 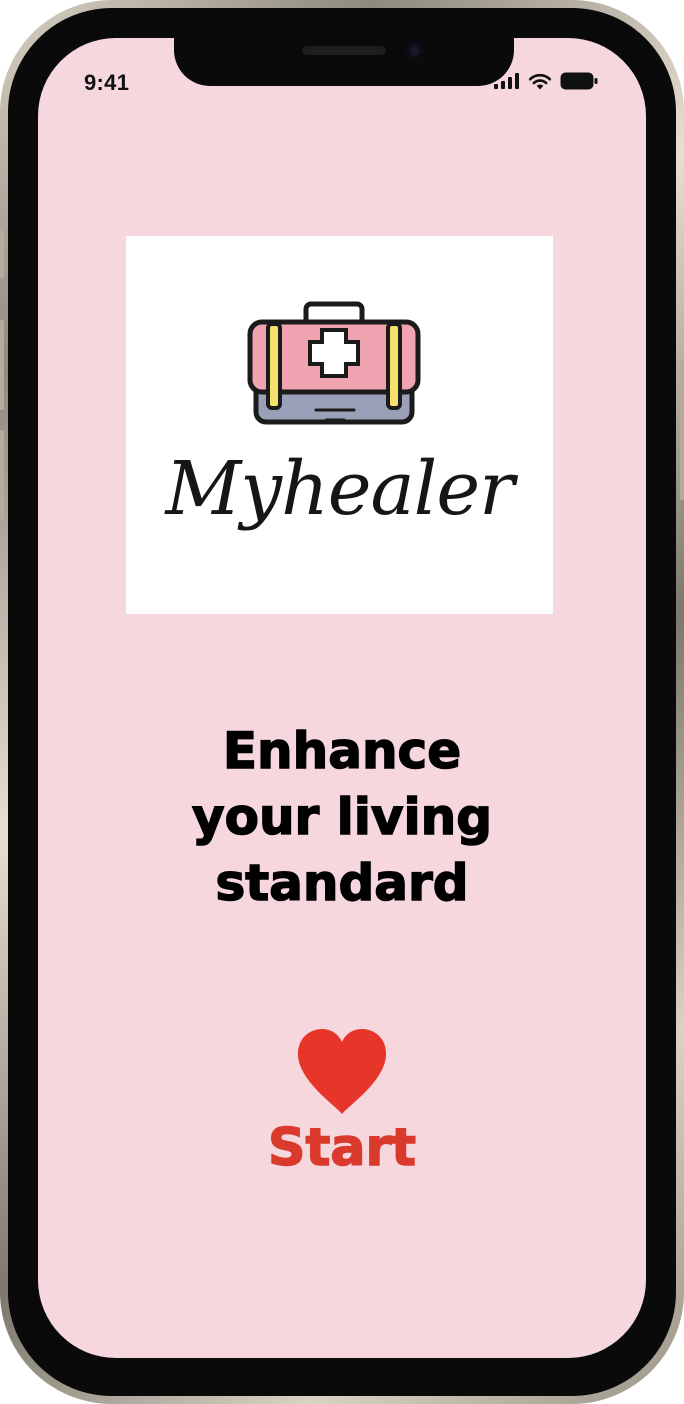 What do you see at coordinates (340, 489) in the screenshot?
I see `brand-name: Myhealer` at bounding box center [340, 489].